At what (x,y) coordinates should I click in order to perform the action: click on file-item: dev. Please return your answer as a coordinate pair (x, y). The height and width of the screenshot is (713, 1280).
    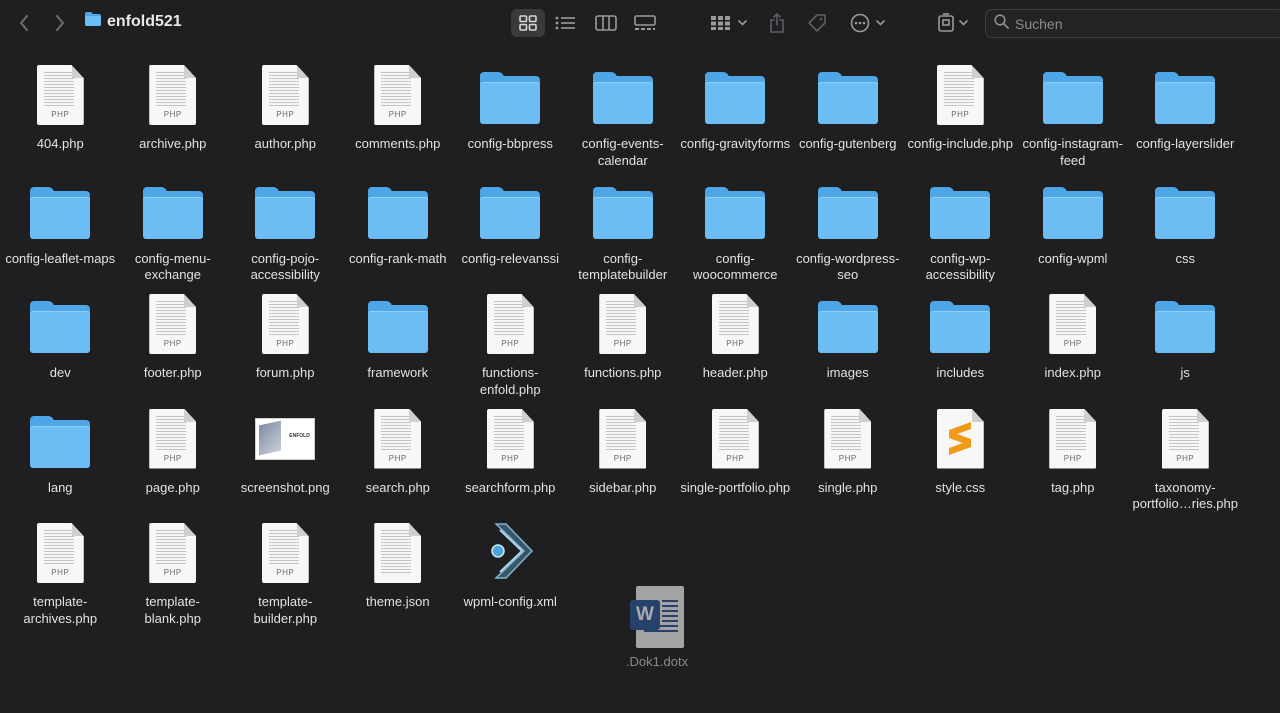
    Looking at the image, I should click on (60, 348).